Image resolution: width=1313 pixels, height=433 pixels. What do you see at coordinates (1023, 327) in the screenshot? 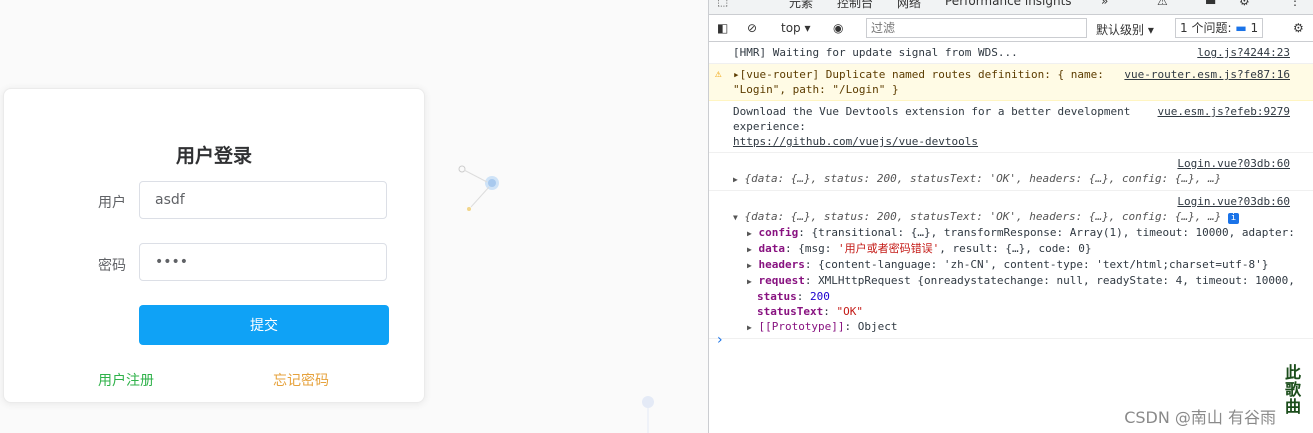
I see `property-prototype: ▶ [[Prototype]]: Object` at bounding box center [1023, 327].